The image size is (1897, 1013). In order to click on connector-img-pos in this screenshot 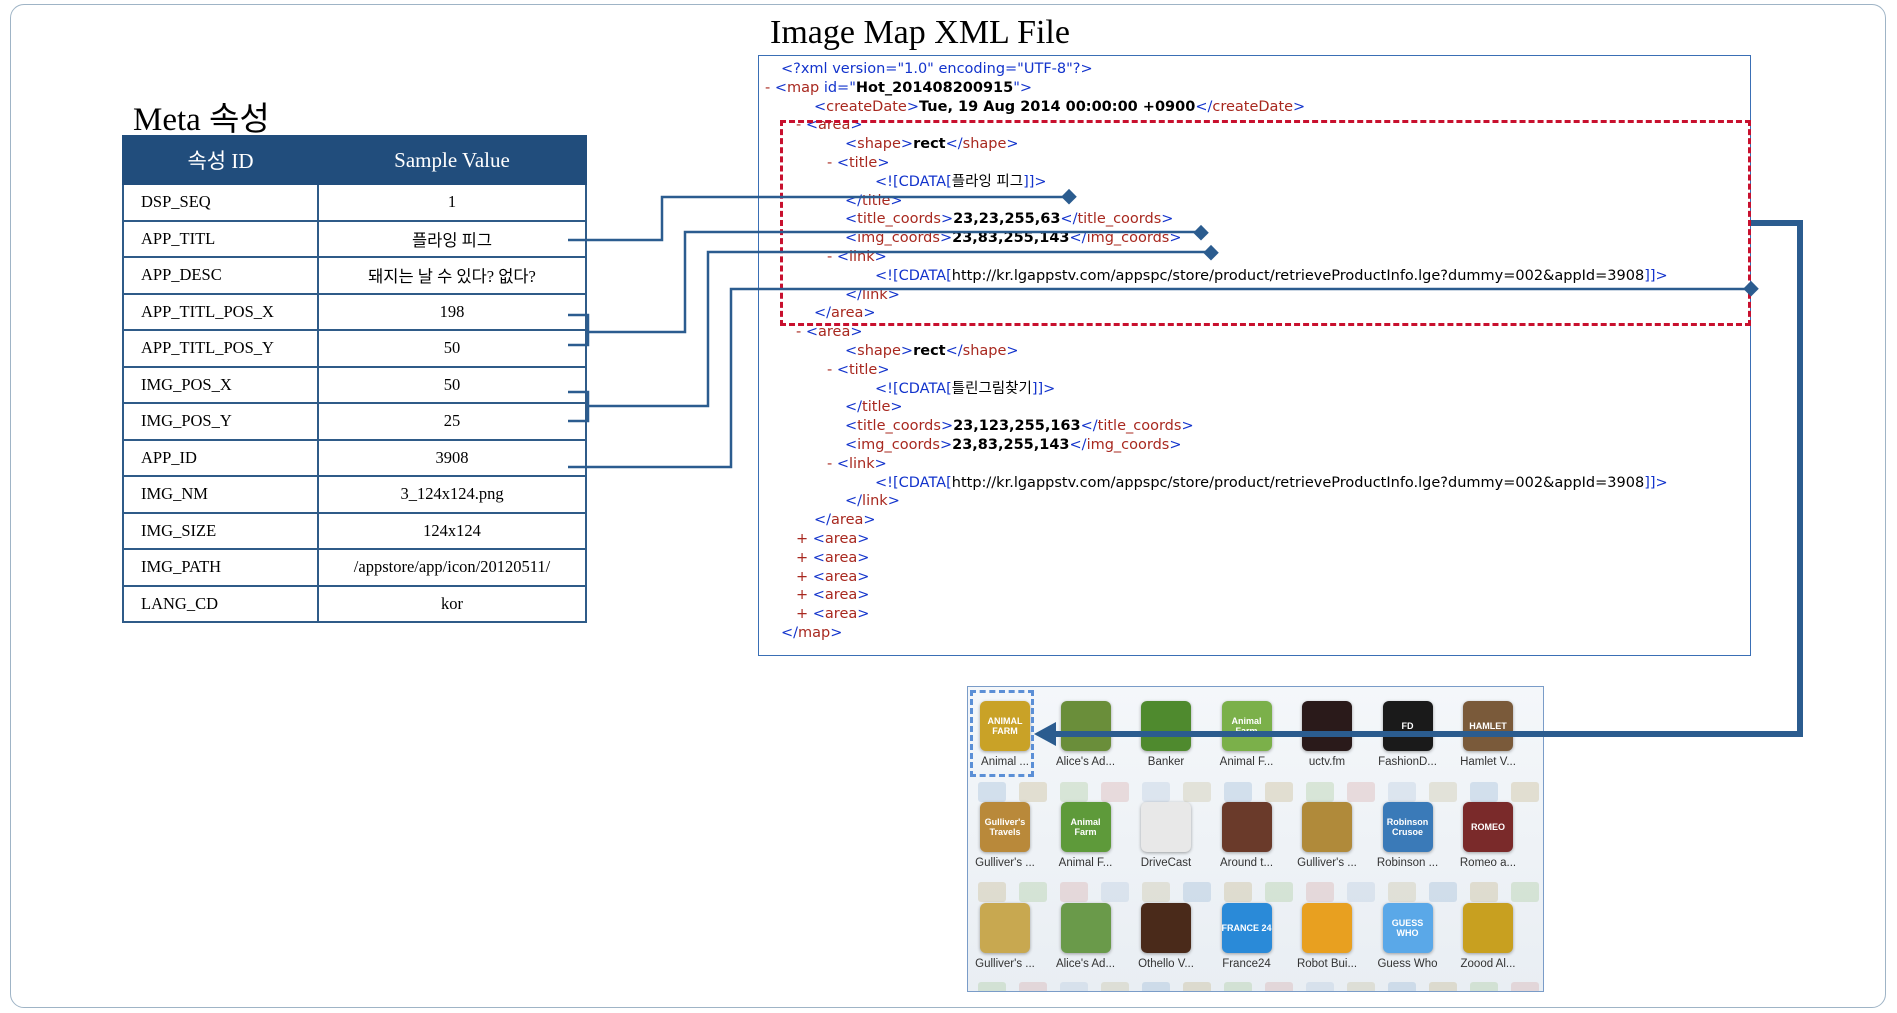, I will do `click(889, 336)`.